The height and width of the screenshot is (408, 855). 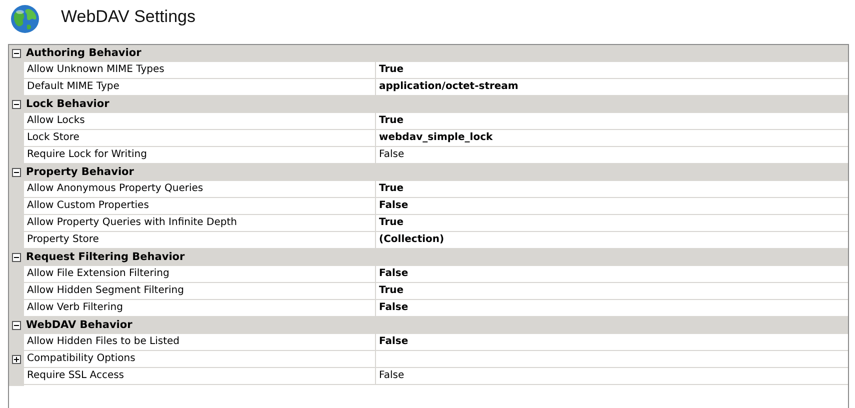 I want to click on expand-icon, so click(x=16, y=359).